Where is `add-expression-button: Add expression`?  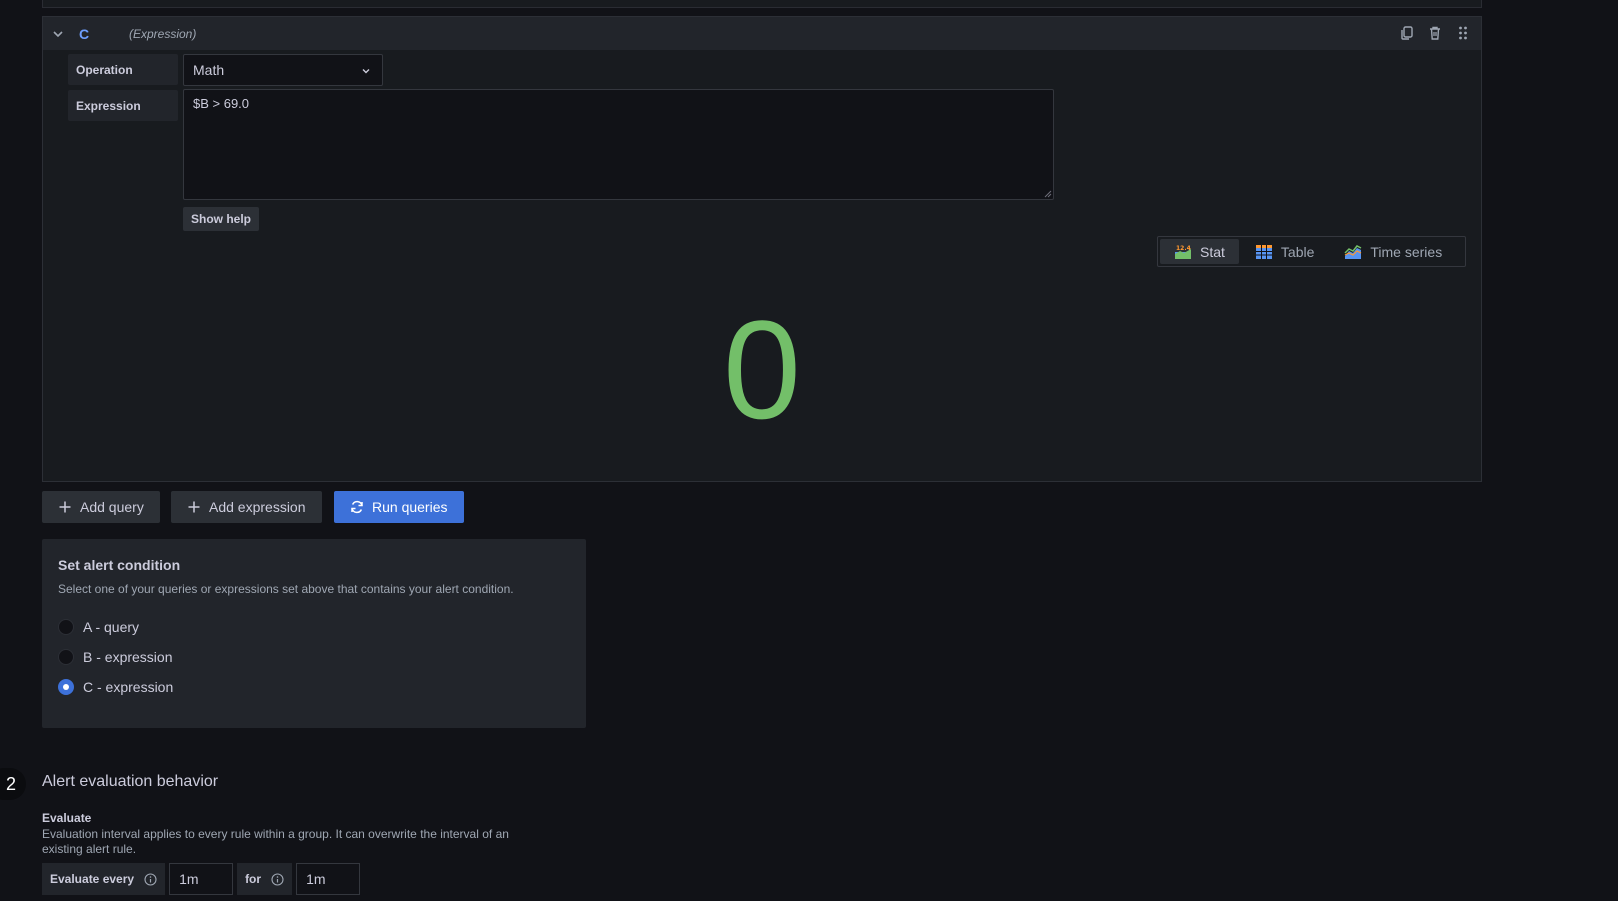 add-expression-button: Add expression is located at coordinates (246, 507).